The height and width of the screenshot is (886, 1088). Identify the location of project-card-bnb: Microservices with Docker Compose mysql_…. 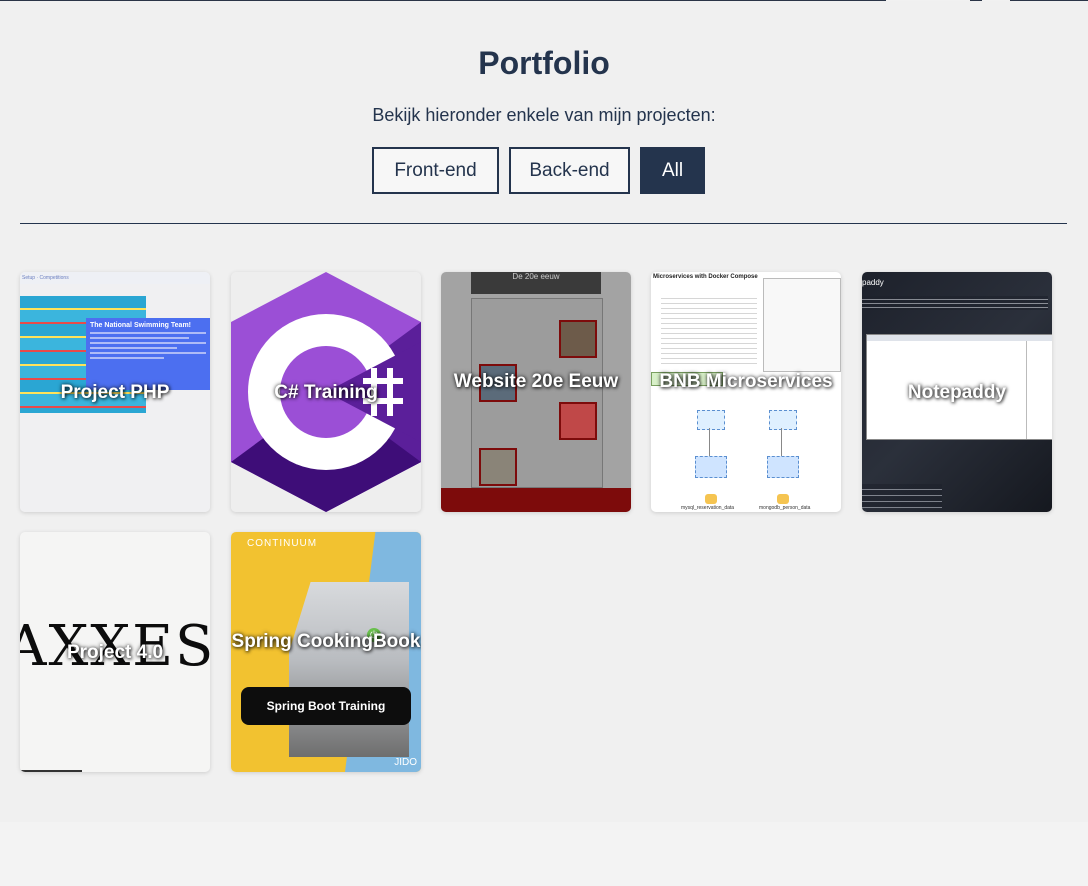
(746, 392).